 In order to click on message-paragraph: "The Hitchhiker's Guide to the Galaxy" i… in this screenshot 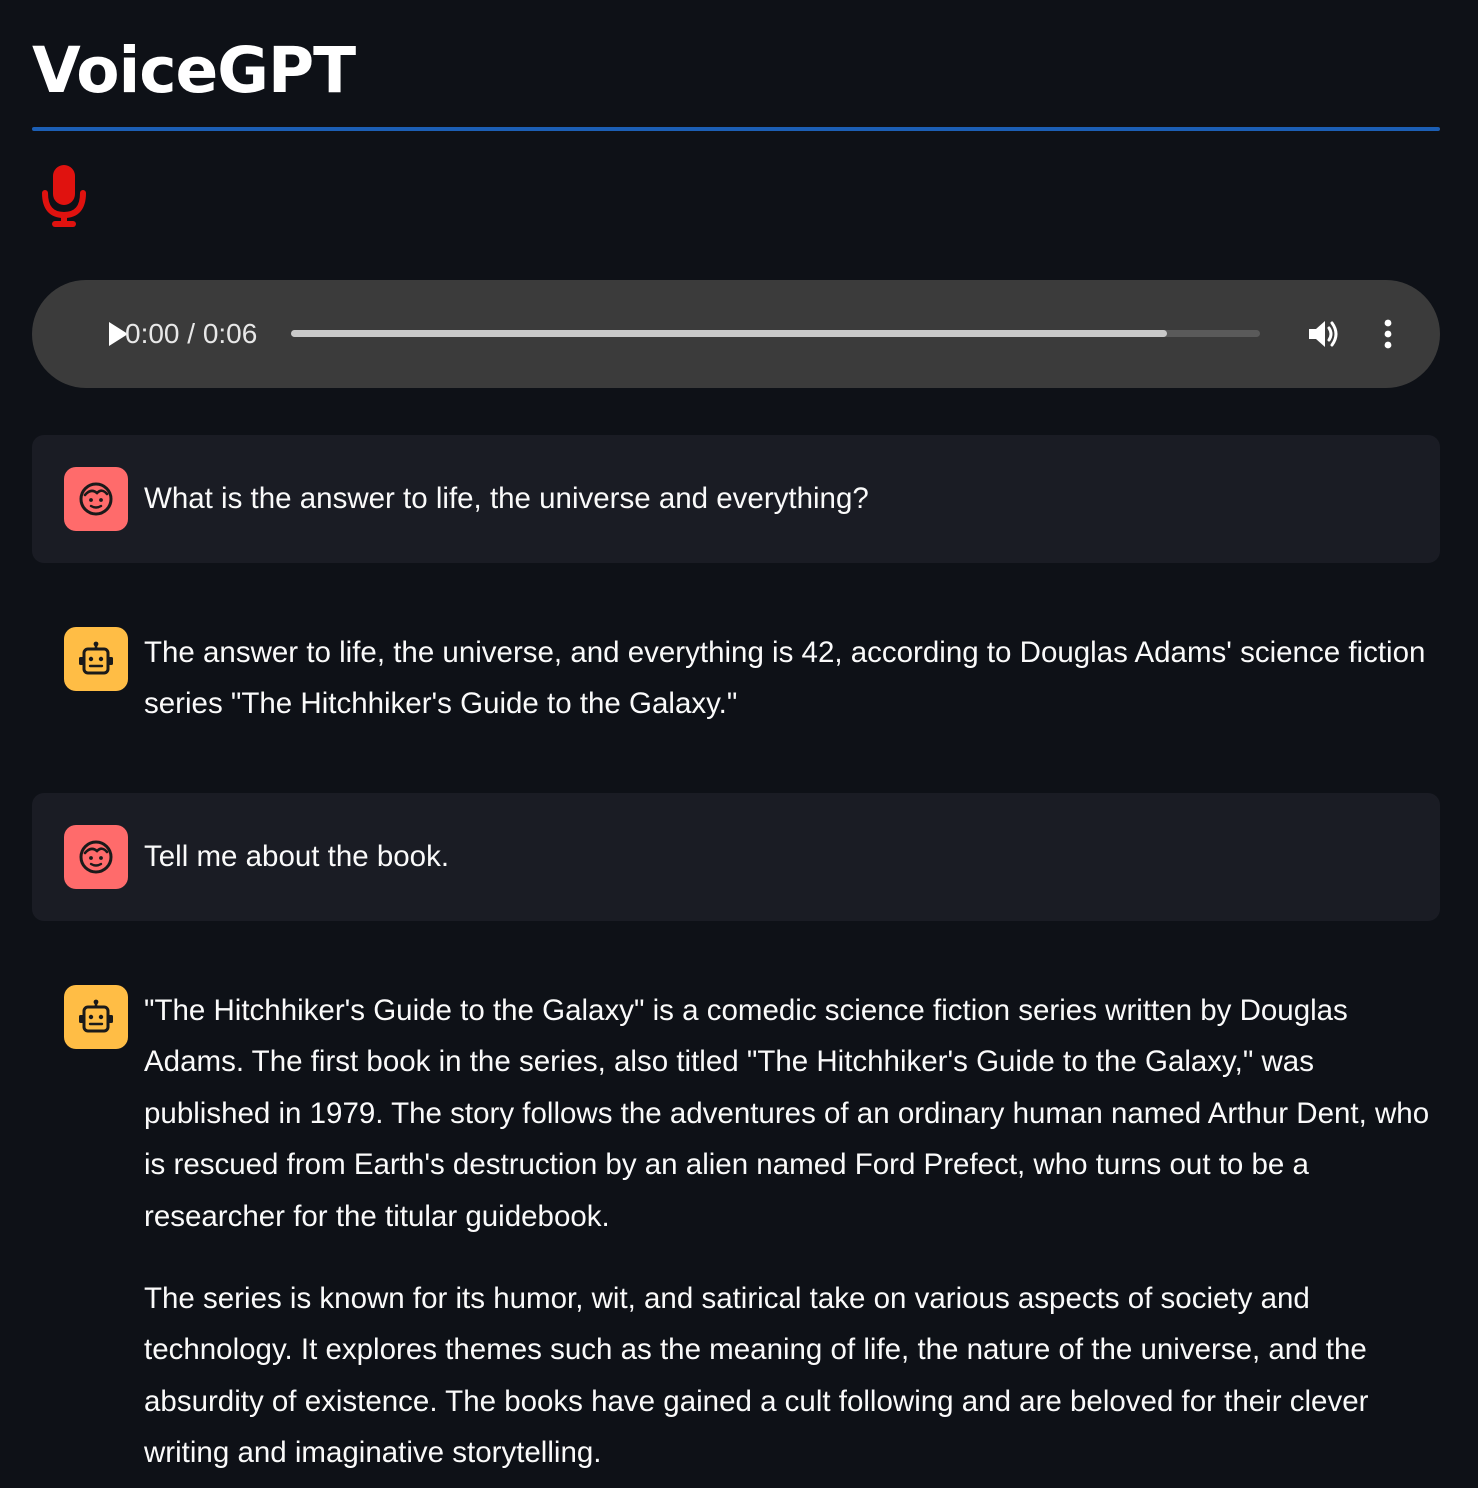, I will do `click(787, 1113)`.